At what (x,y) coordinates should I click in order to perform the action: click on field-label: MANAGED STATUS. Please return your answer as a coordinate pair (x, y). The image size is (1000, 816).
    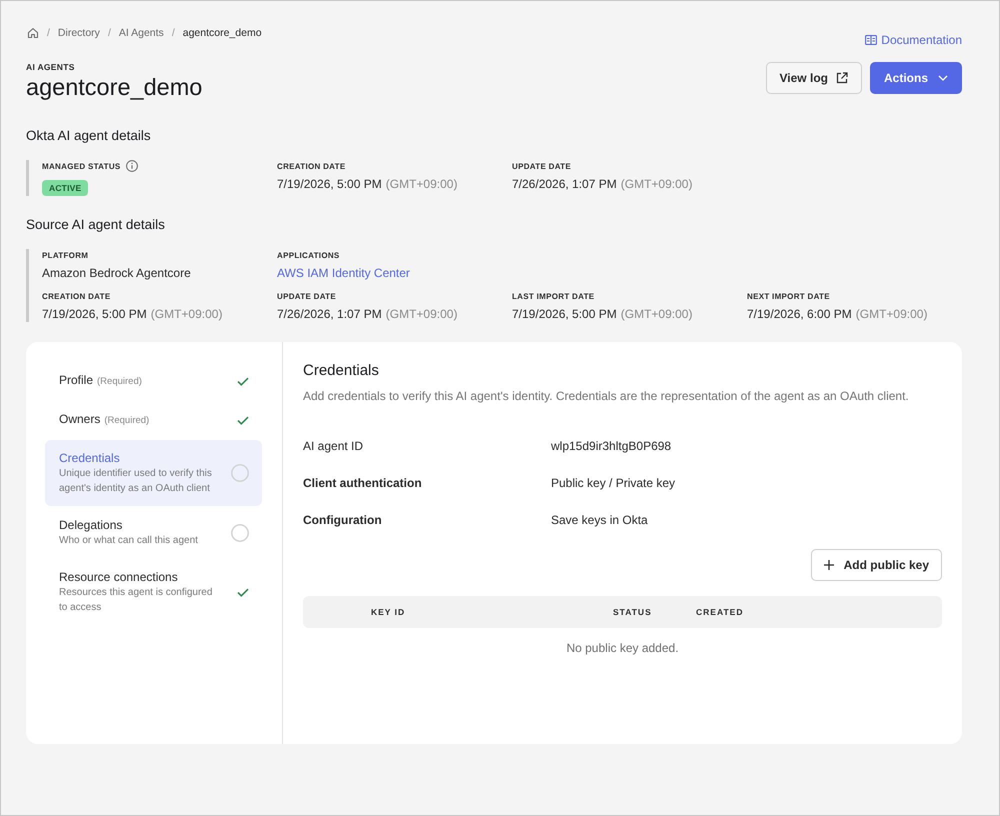
    Looking at the image, I should click on (81, 166).